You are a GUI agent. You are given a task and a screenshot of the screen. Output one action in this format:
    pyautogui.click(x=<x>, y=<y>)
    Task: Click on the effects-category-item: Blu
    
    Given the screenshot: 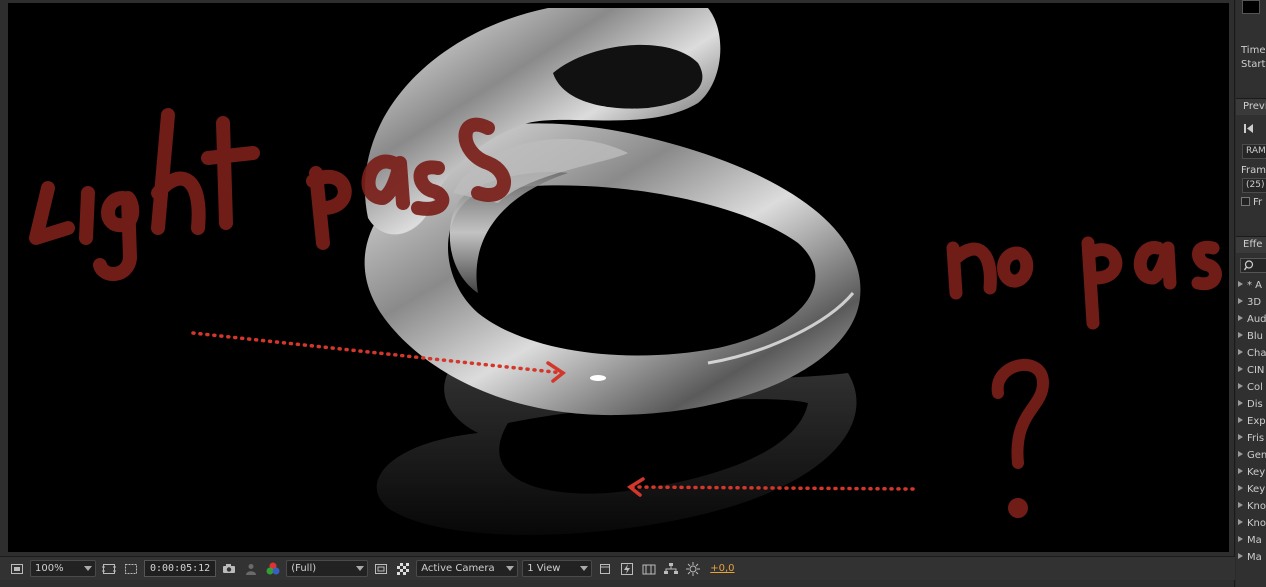 What is the action you would take?
    pyautogui.click(x=1251, y=336)
    